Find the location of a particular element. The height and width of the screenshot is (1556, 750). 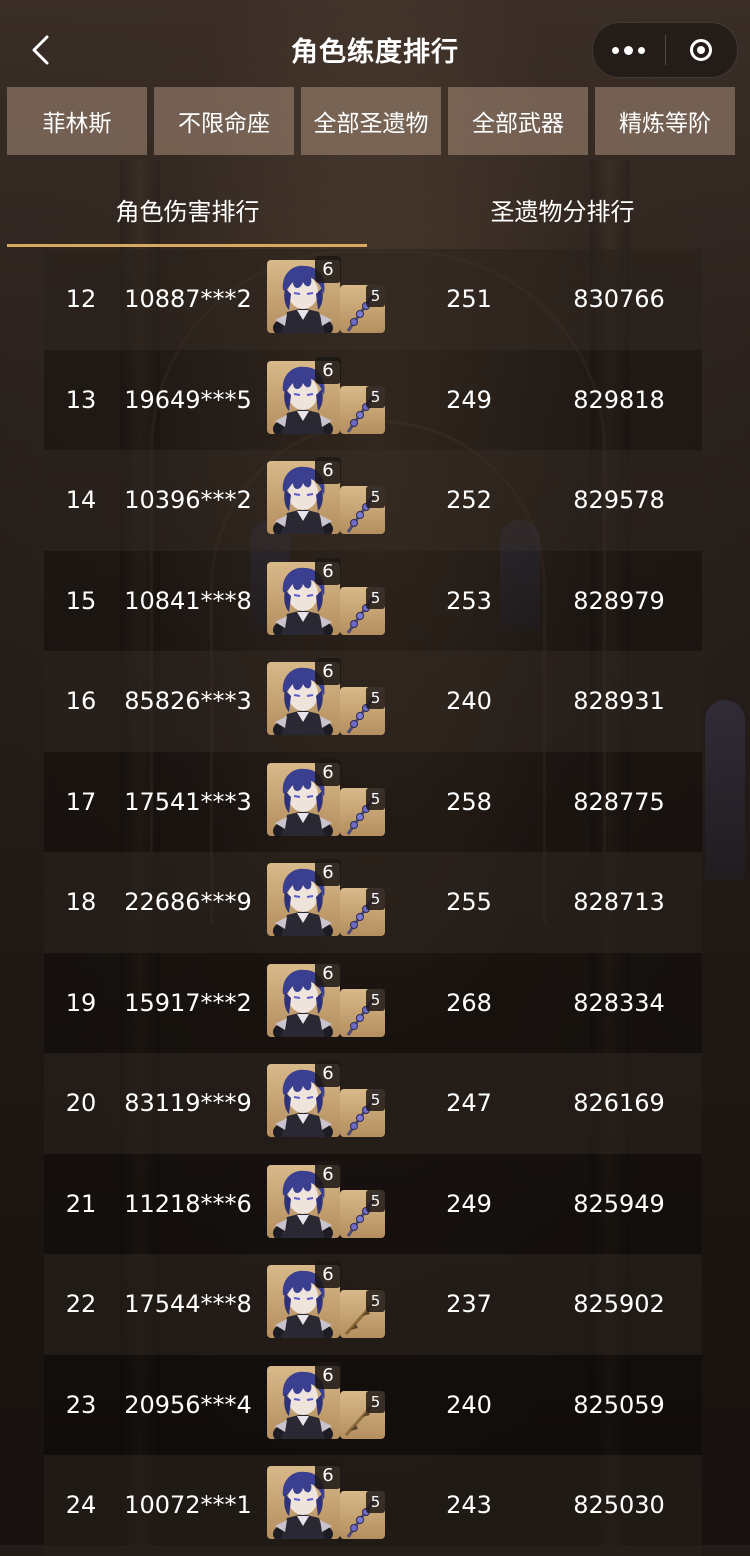

player-uid: 15917***2 is located at coordinates (188, 1002).